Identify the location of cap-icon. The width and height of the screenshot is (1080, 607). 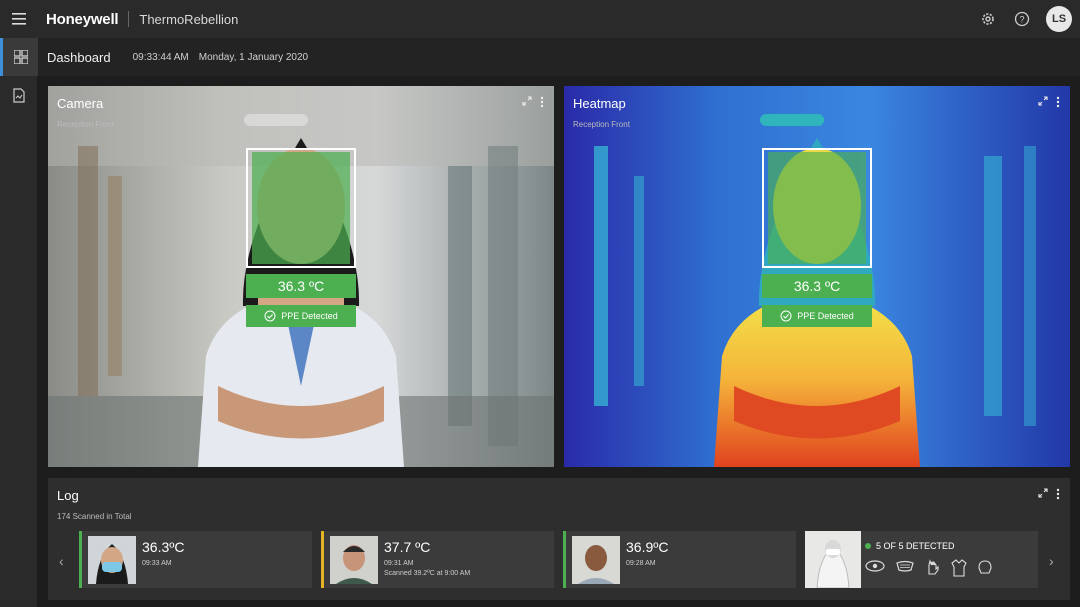
(985, 567).